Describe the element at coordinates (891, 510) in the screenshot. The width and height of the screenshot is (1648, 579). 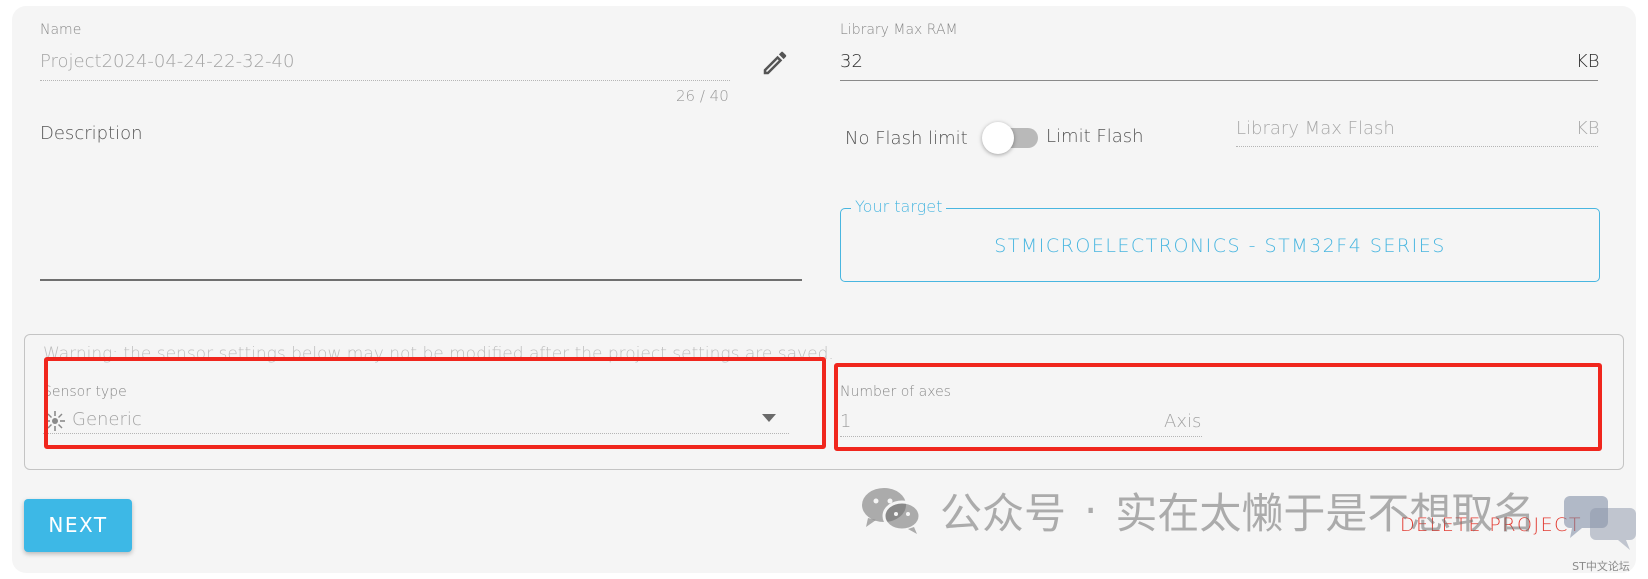
I see `wechat-icon` at that location.